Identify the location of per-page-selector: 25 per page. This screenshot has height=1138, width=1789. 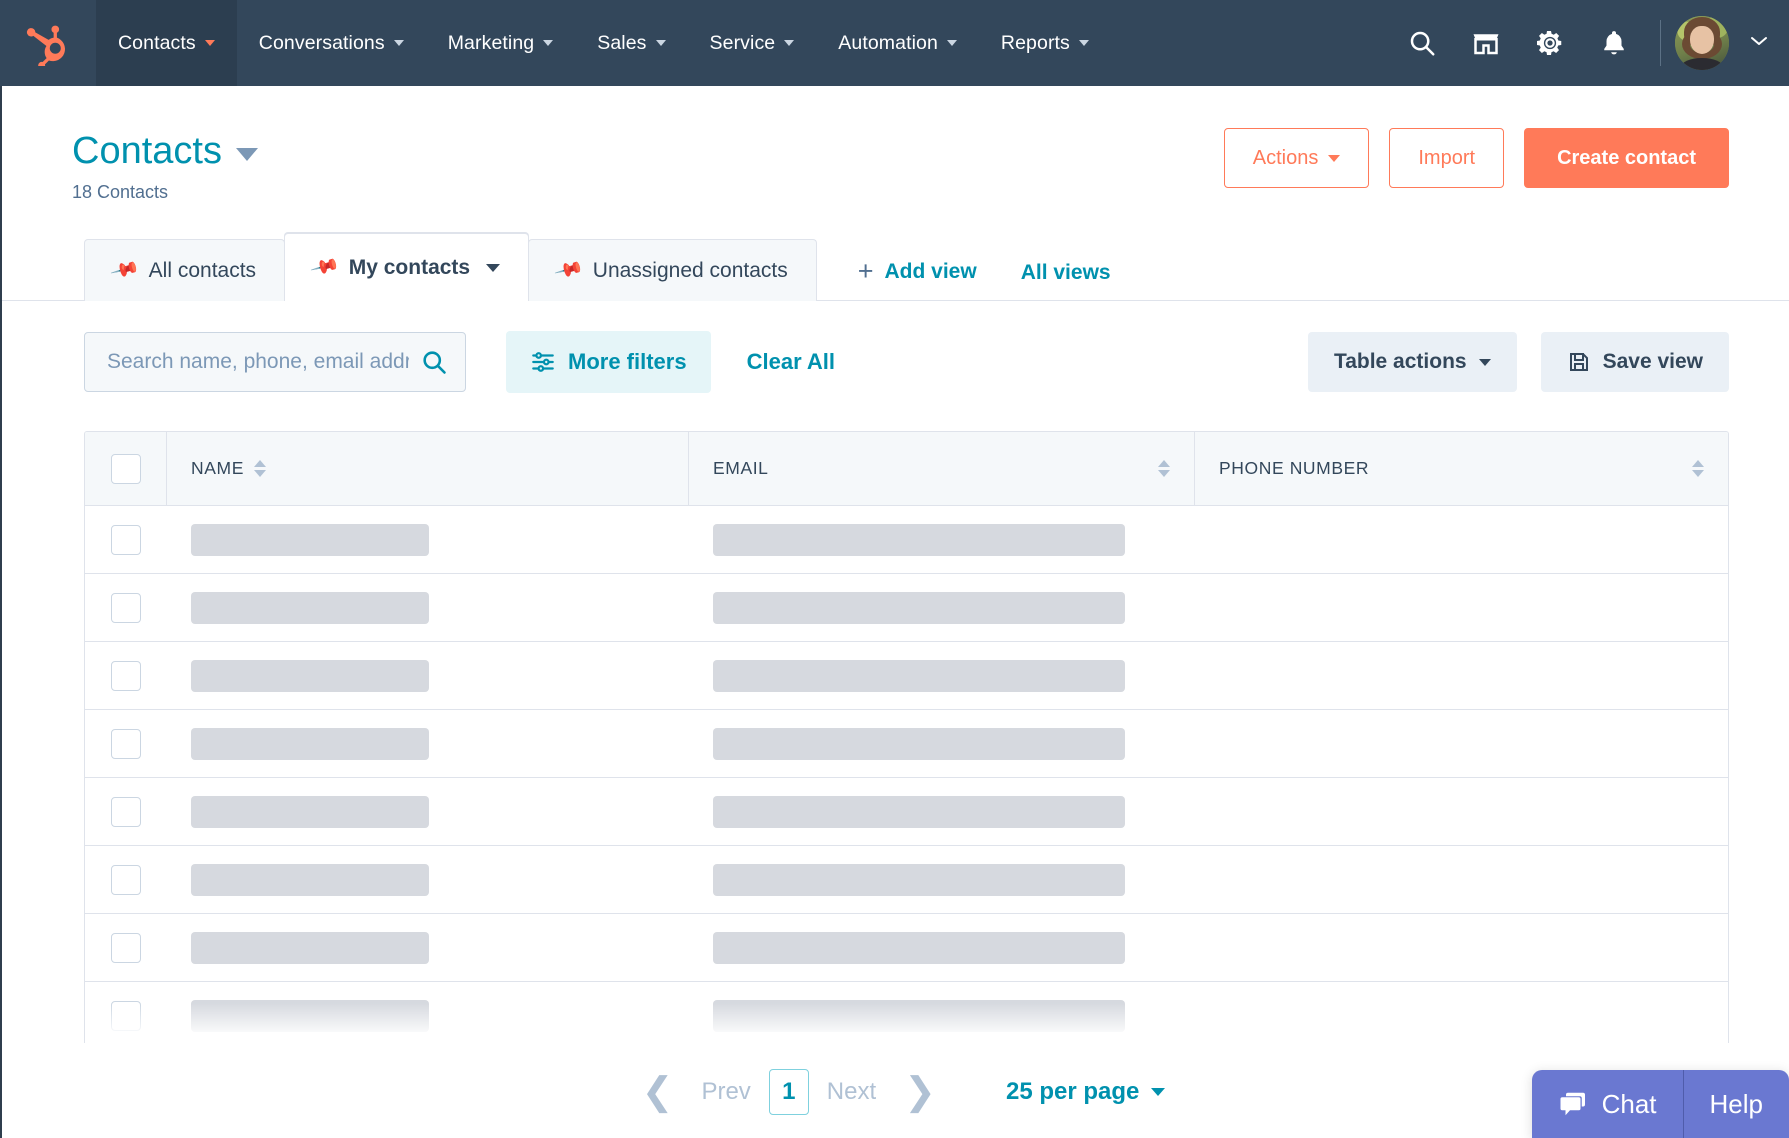
(1086, 1092).